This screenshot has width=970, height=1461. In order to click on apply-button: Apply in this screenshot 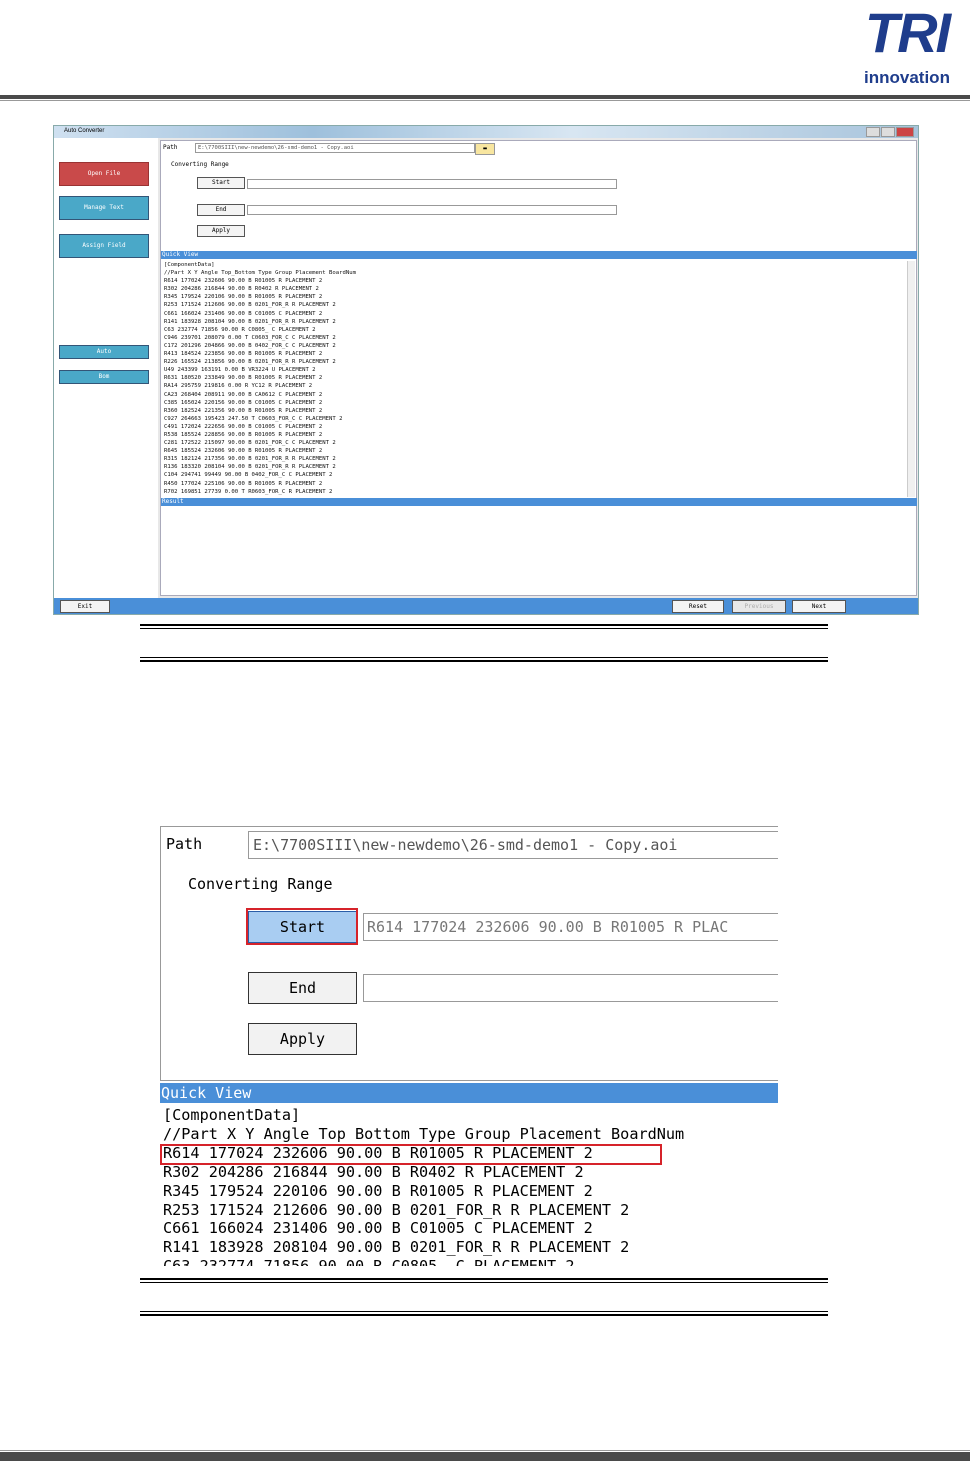, I will do `click(221, 231)`.